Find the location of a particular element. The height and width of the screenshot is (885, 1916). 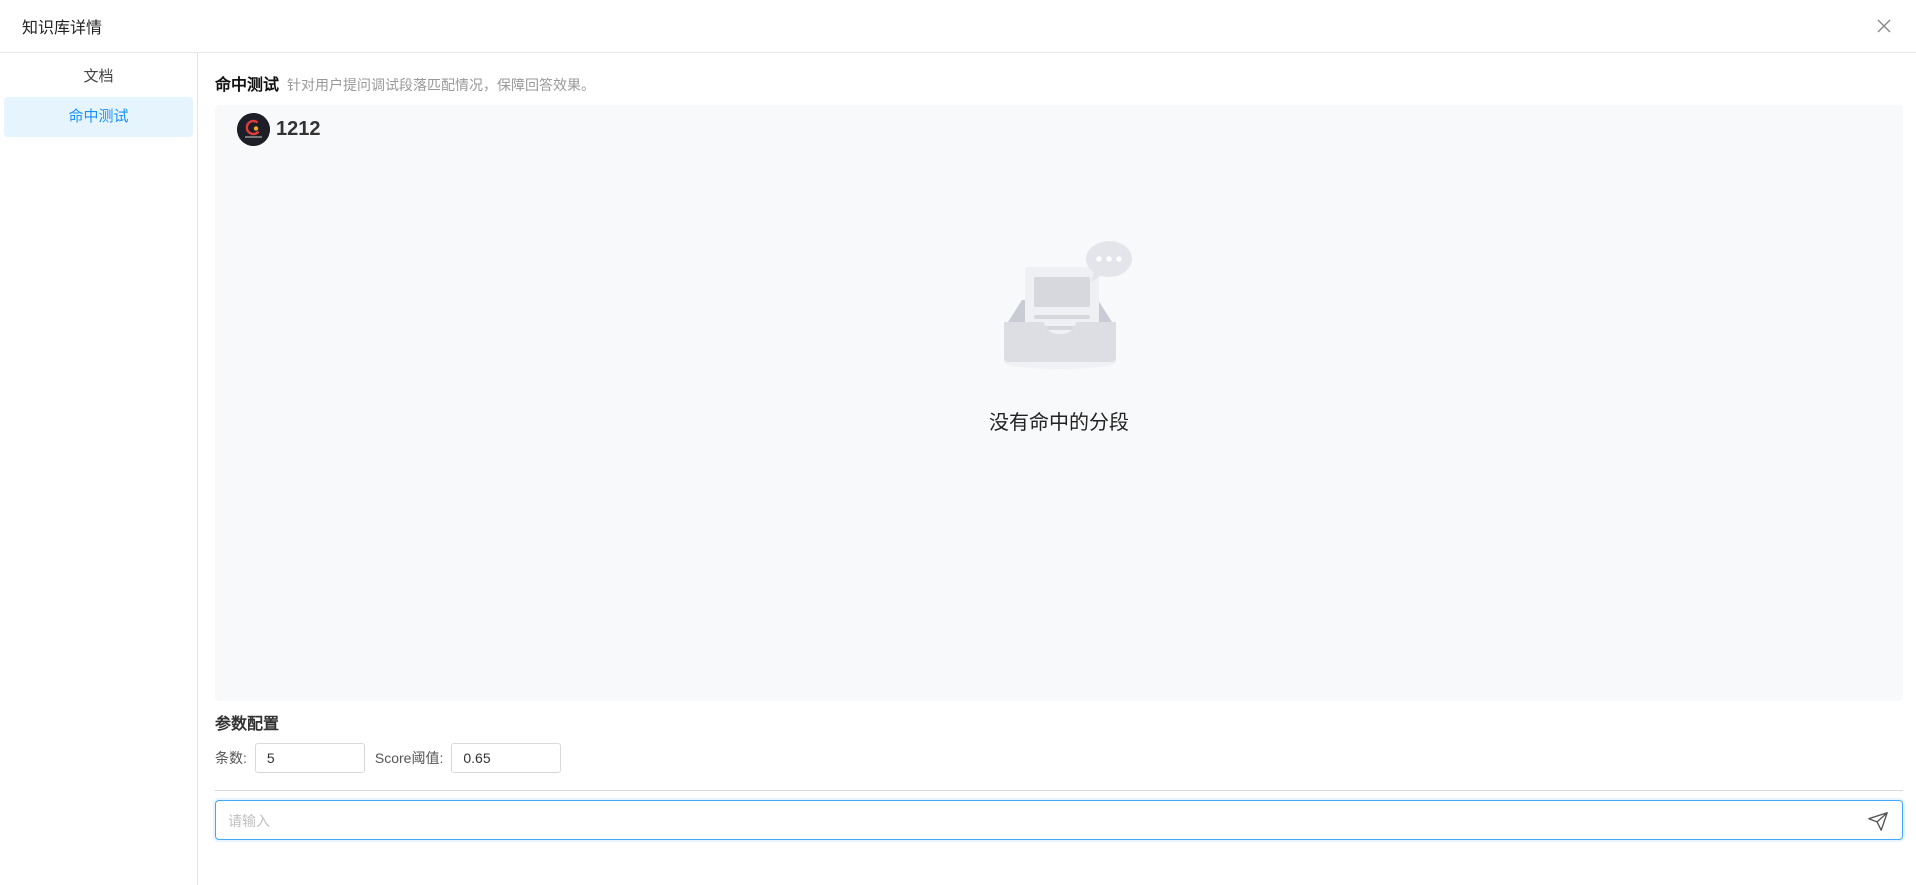

score-threshold-label: Score阈值: is located at coordinates (409, 758).